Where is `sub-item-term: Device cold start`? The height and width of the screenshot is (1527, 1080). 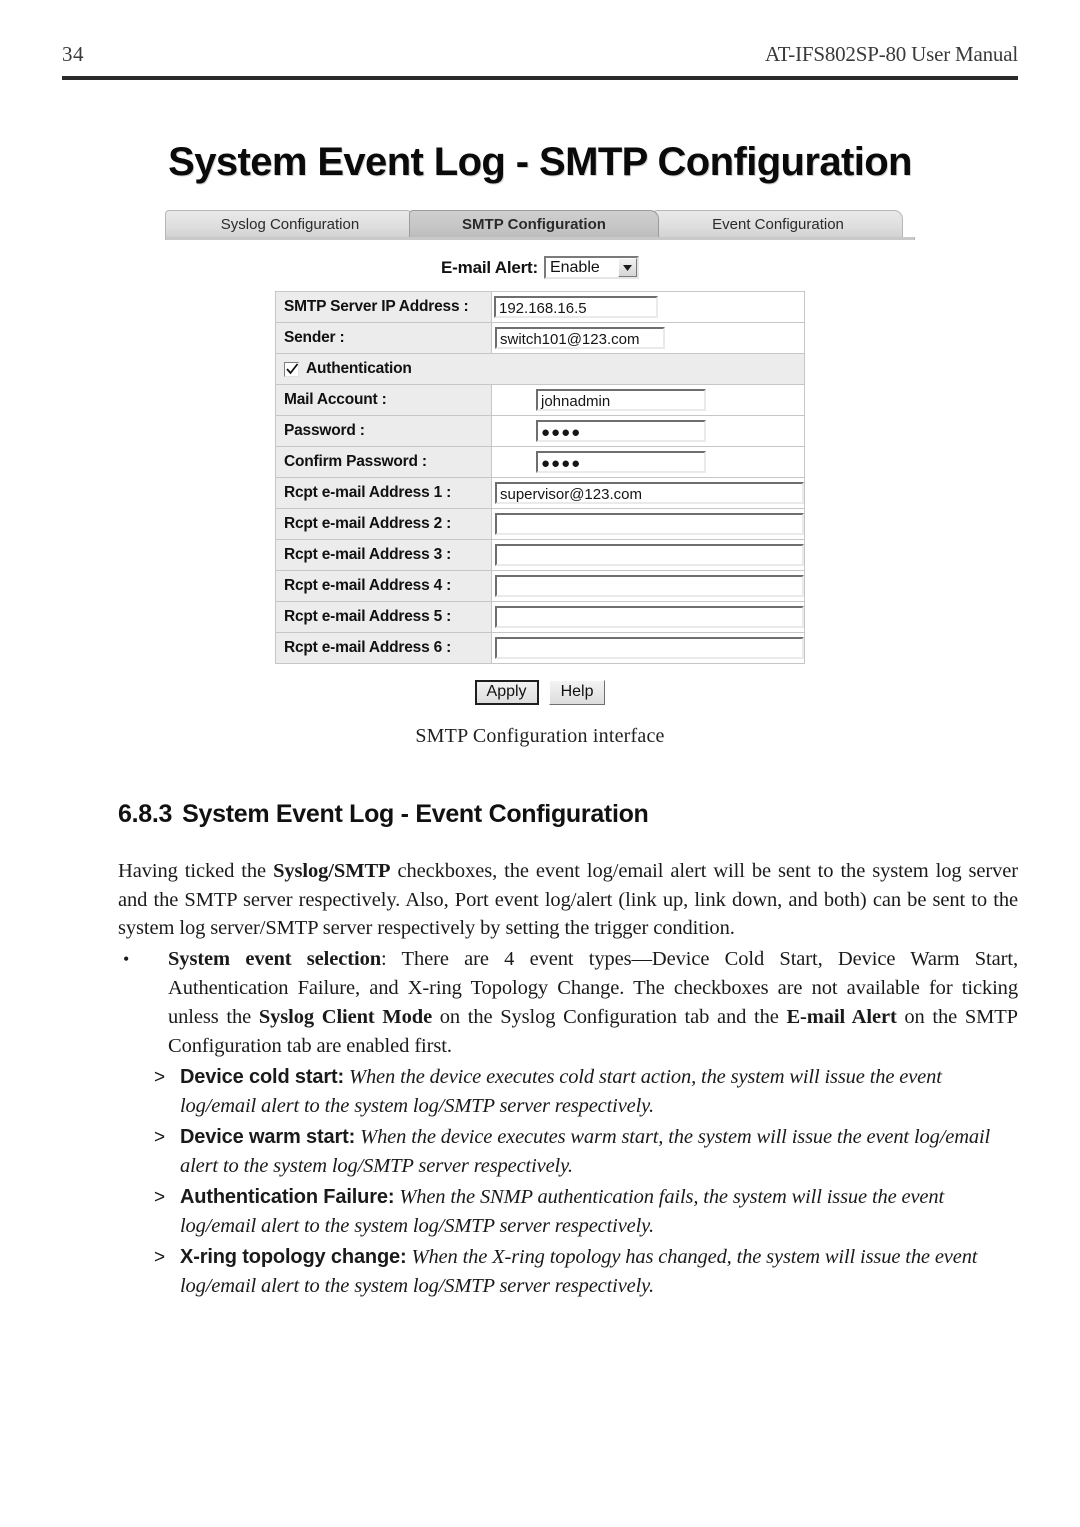 sub-item-term: Device cold start is located at coordinates (259, 1076).